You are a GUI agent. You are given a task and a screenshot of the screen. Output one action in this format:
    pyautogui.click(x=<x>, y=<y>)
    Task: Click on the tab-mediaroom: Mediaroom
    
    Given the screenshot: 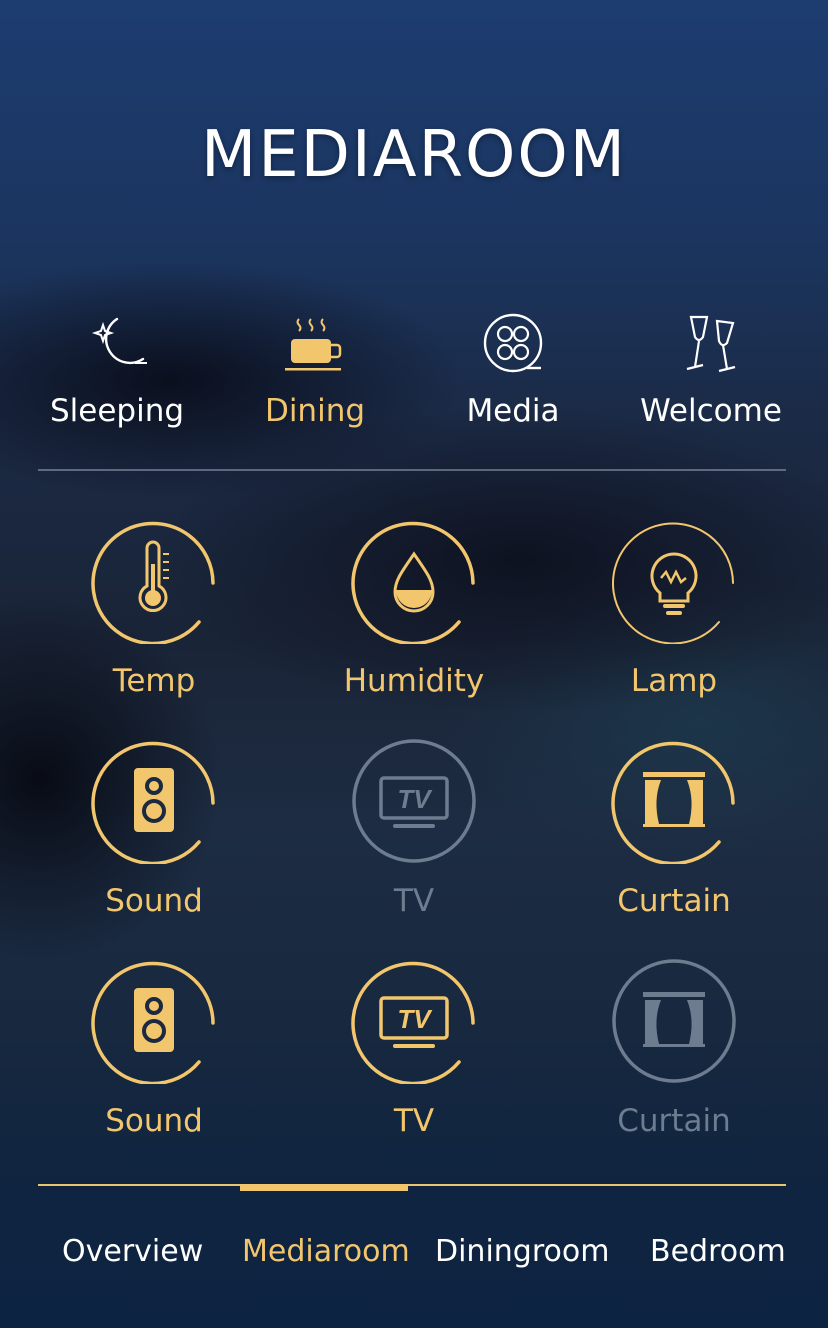 What is the action you would take?
    pyautogui.click(x=326, y=1251)
    